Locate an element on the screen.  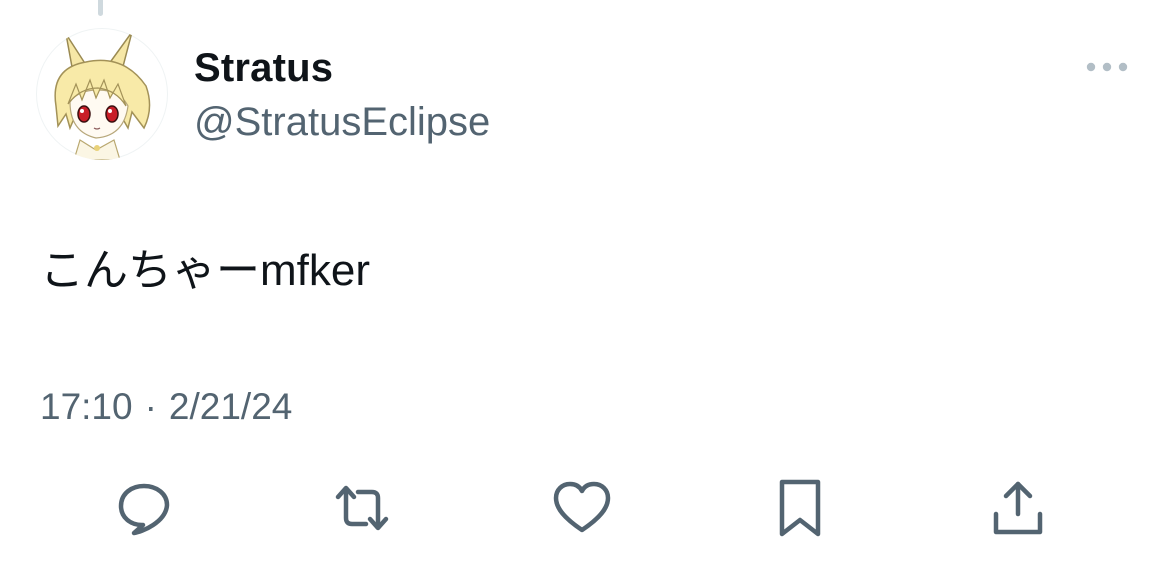
bookmark-button is located at coordinates (800, 508).